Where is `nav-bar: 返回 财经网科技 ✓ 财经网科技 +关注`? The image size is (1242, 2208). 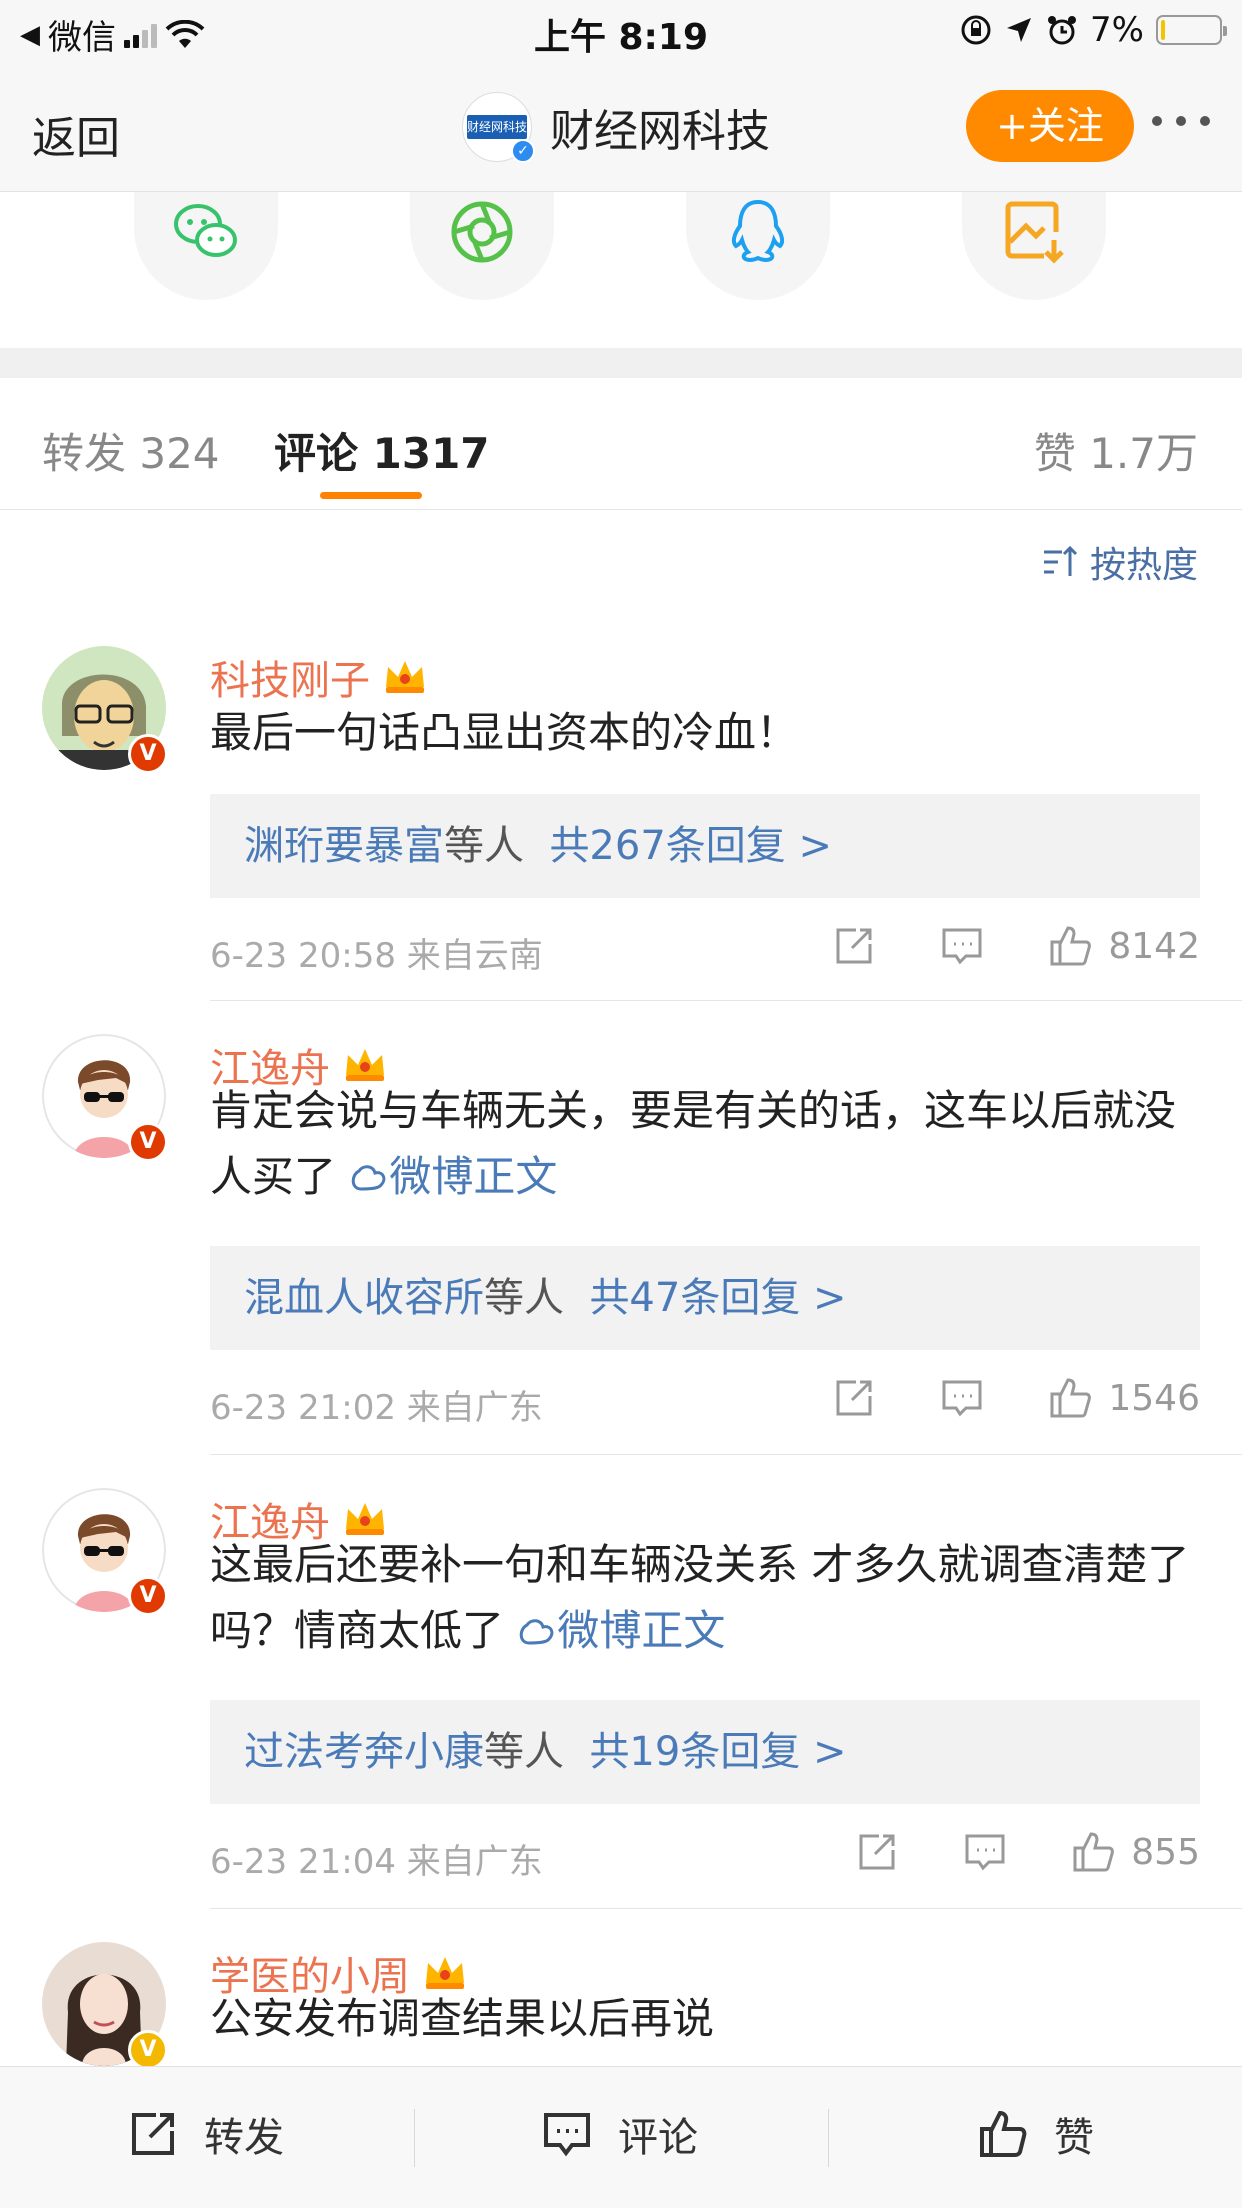 nav-bar: 返回 财经网科技 ✓ 财经网科技 +关注 is located at coordinates (621, 127).